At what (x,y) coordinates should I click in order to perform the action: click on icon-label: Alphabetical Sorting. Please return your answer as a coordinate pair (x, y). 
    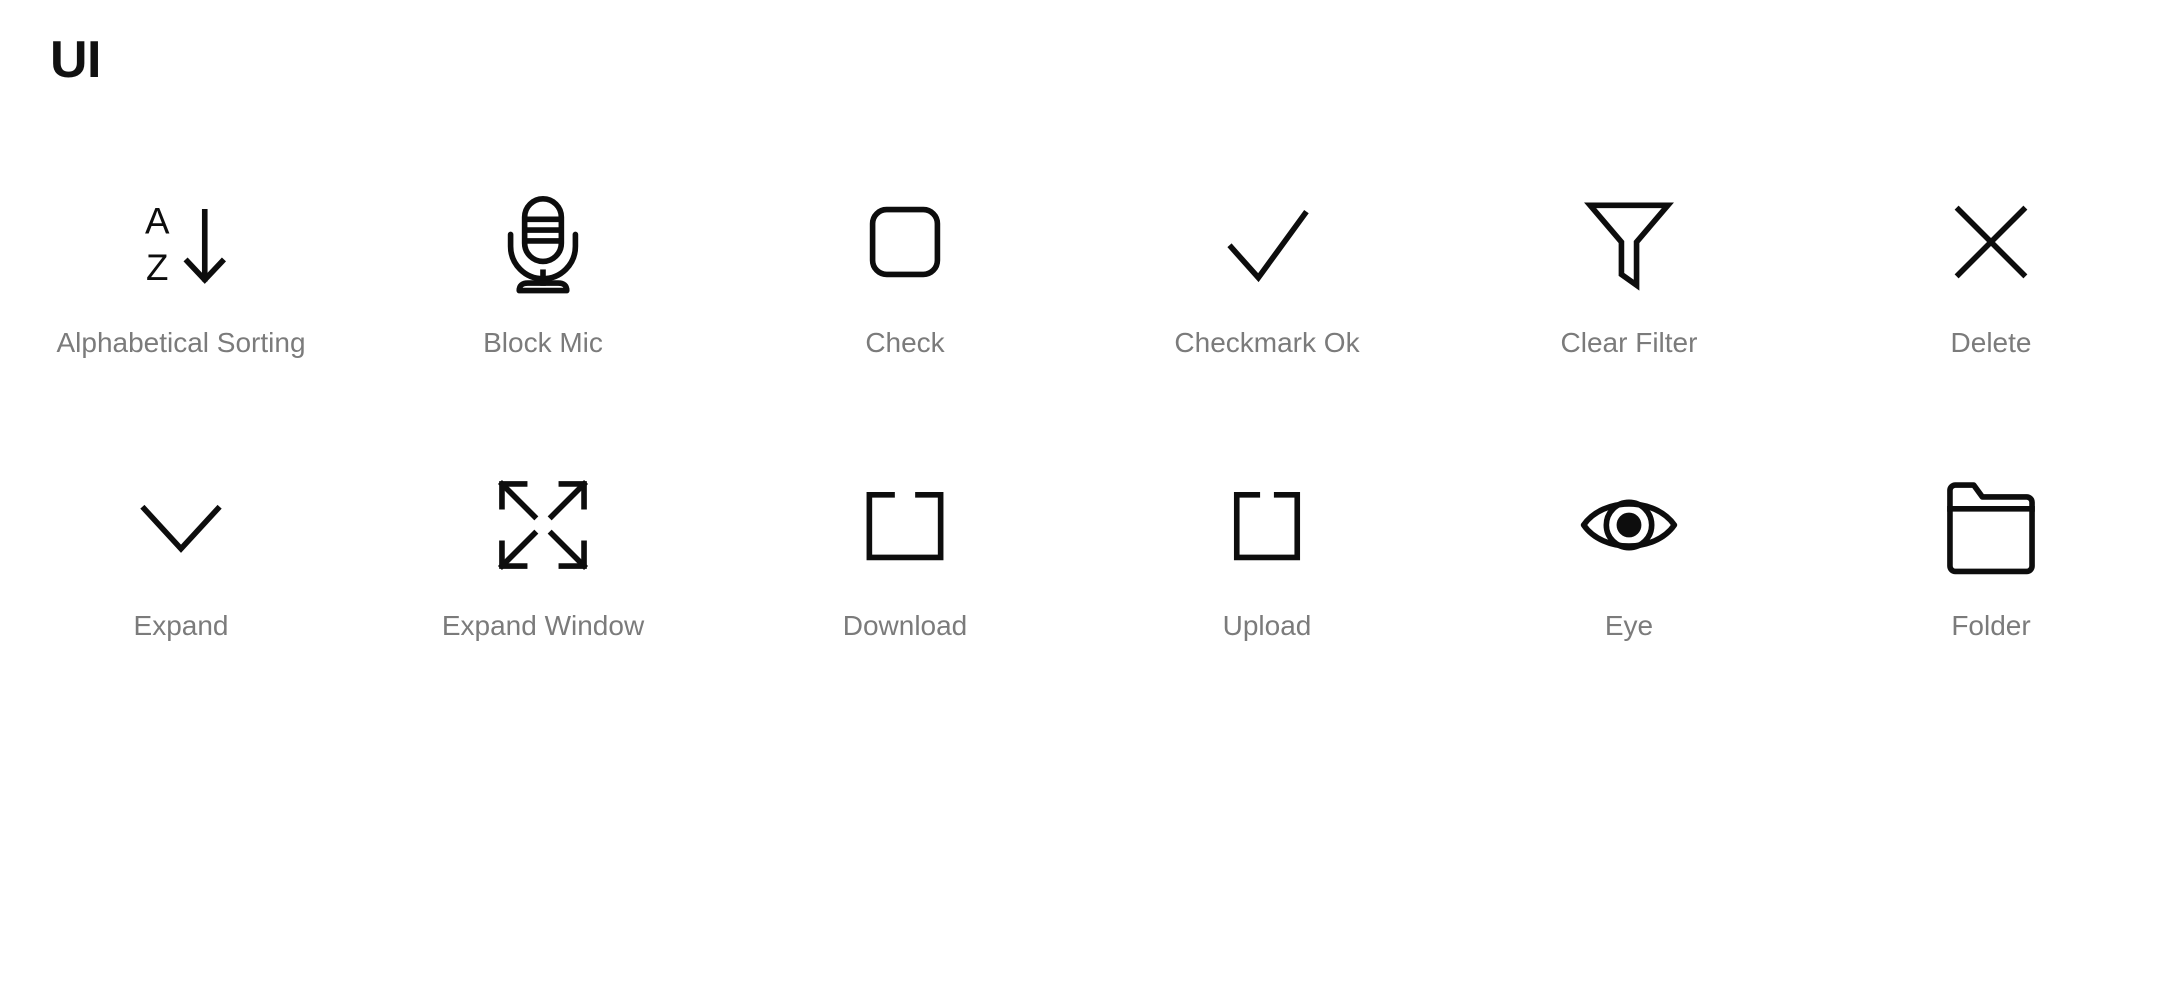
    Looking at the image, I should click on (181, 342).